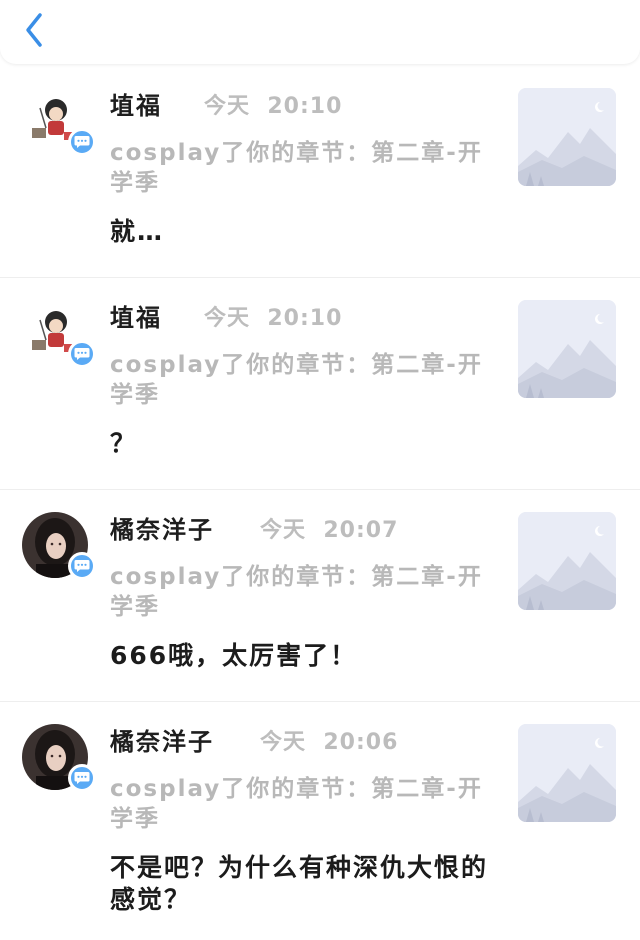 The width and height of the screenshot is (640, 940). Describe the element at coordinates (329, 530) in the screenshot. I see `timestamp: 今天 20:07` at that location.